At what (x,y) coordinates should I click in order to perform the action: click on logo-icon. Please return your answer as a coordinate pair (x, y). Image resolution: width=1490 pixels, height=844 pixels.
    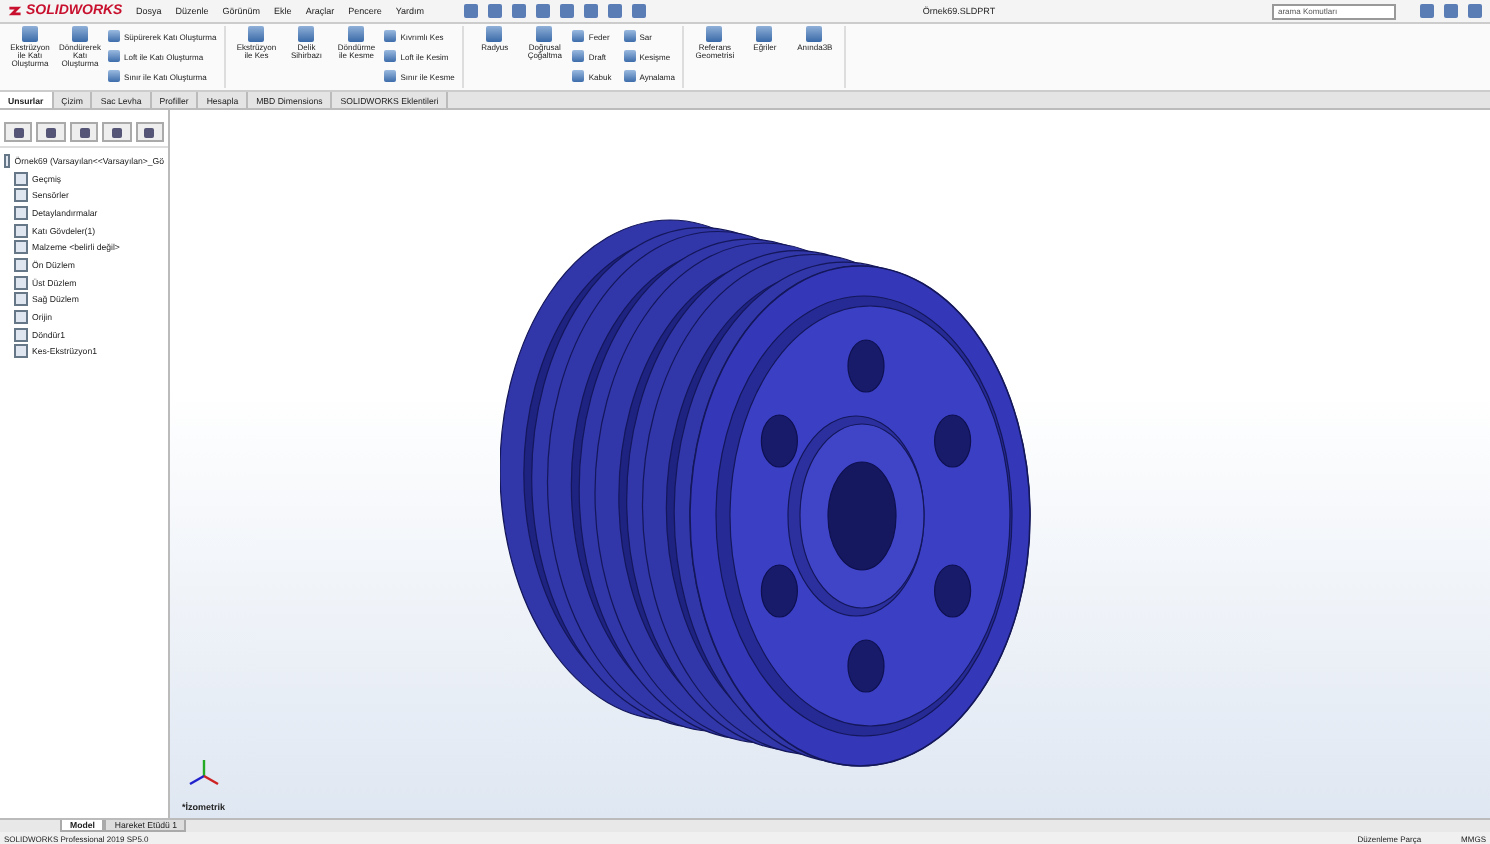
    Looking at the image, I should click on (15, 11).